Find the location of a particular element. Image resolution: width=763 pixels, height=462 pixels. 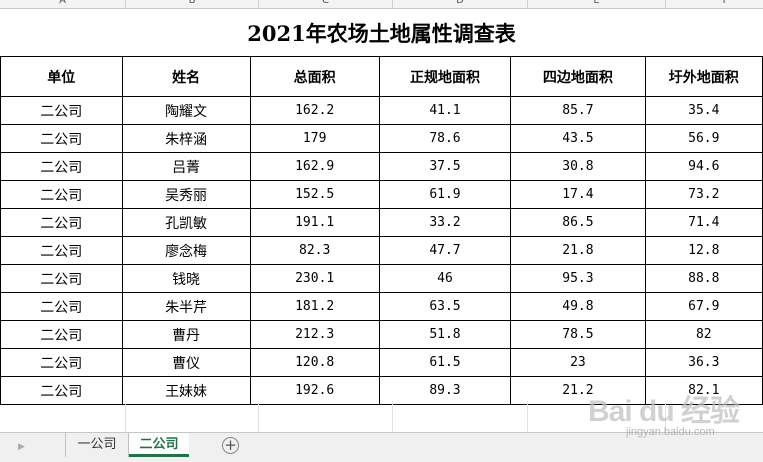

cell-outside-area: 94.6 is located at coordinates (703, 166).